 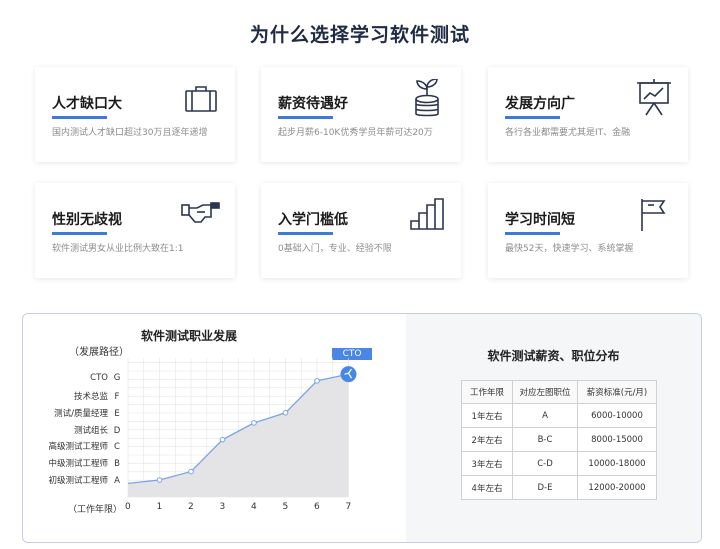 I want to click on table-cell: 10000-18000, so click(x=617, y=463).